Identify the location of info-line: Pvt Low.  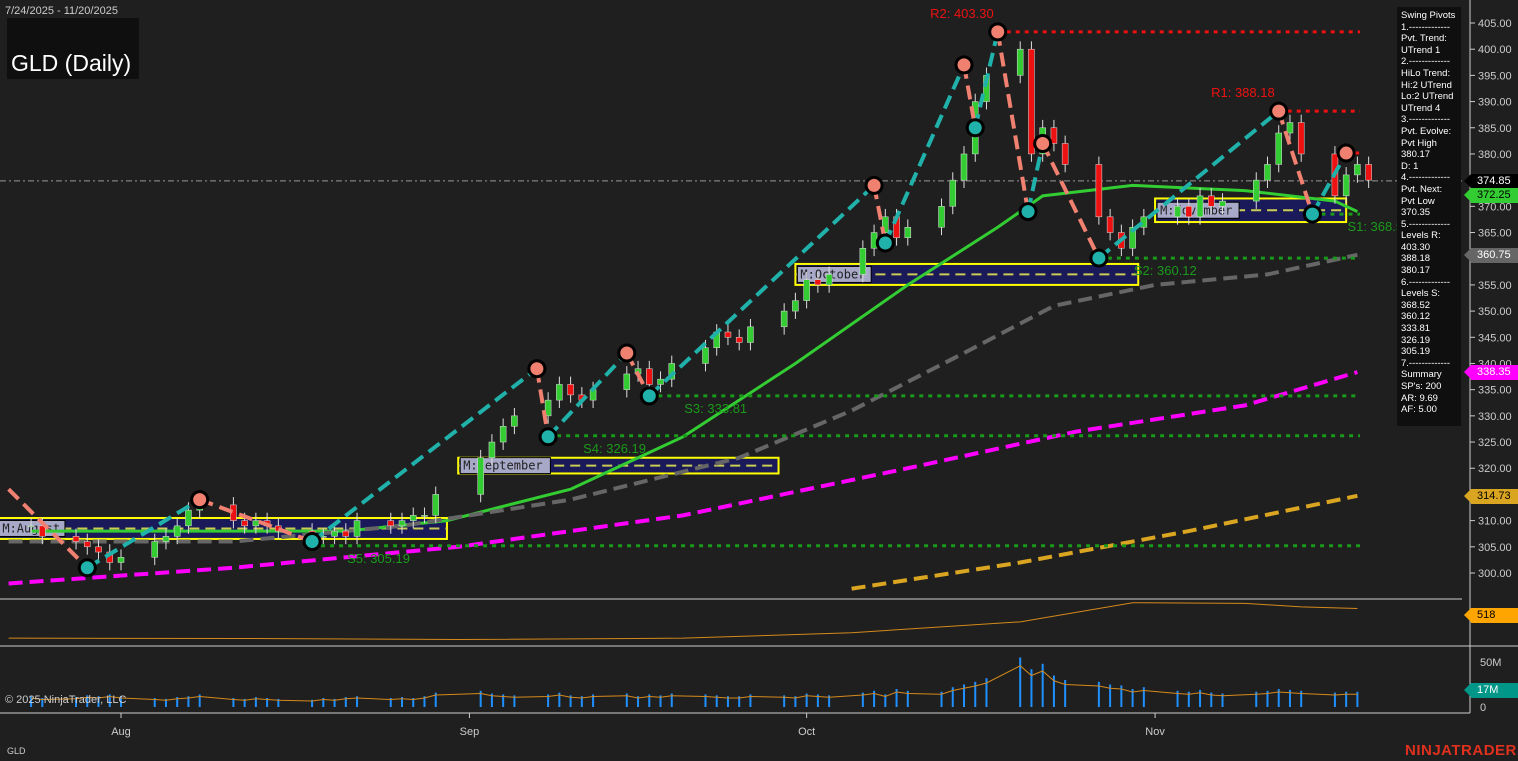
(1418, 201).